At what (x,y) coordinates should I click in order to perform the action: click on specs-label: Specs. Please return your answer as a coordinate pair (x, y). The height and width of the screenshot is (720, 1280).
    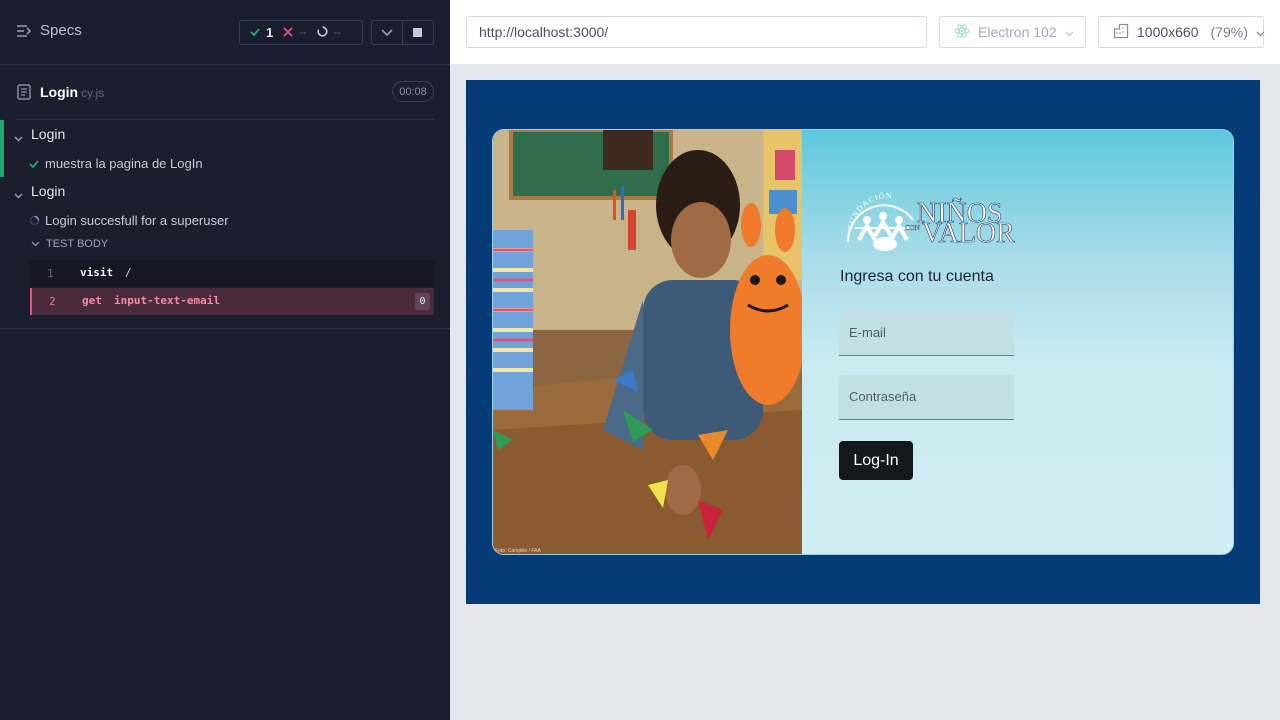
    Looking at the image, I should click on (61, 30).